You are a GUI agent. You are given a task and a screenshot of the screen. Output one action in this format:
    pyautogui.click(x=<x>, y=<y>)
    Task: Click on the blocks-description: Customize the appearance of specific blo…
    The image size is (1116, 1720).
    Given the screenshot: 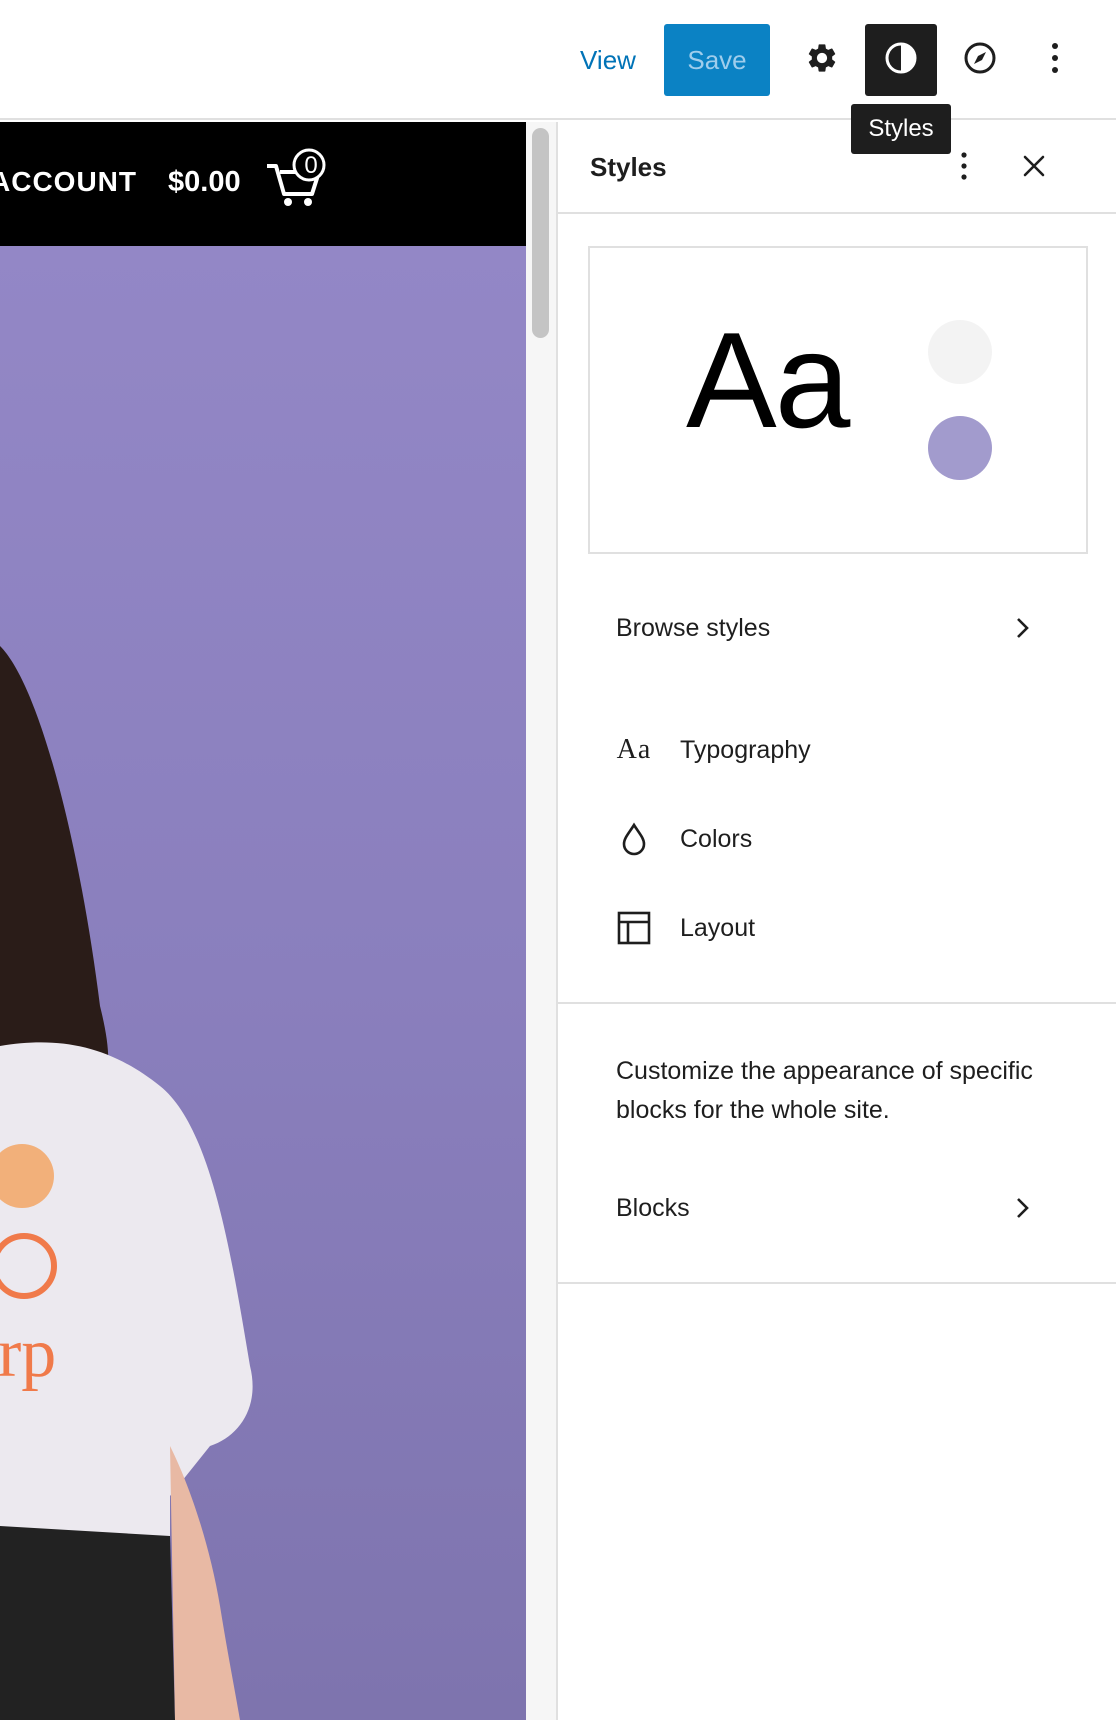 What is the action you would take?
    pyautogui.click(x=824, y=1090)
    